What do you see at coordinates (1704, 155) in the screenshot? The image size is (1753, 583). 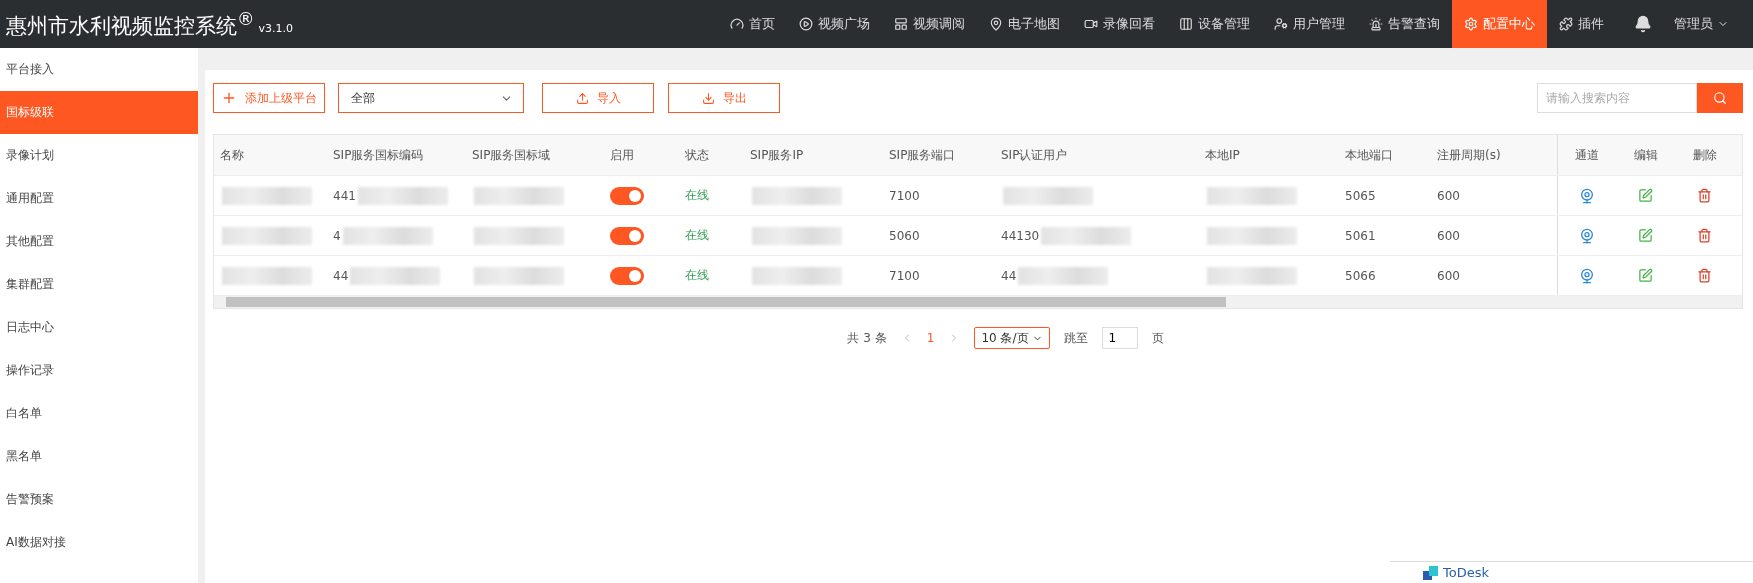 I see `column-header: 删除` at bounding box center [1704, 155].